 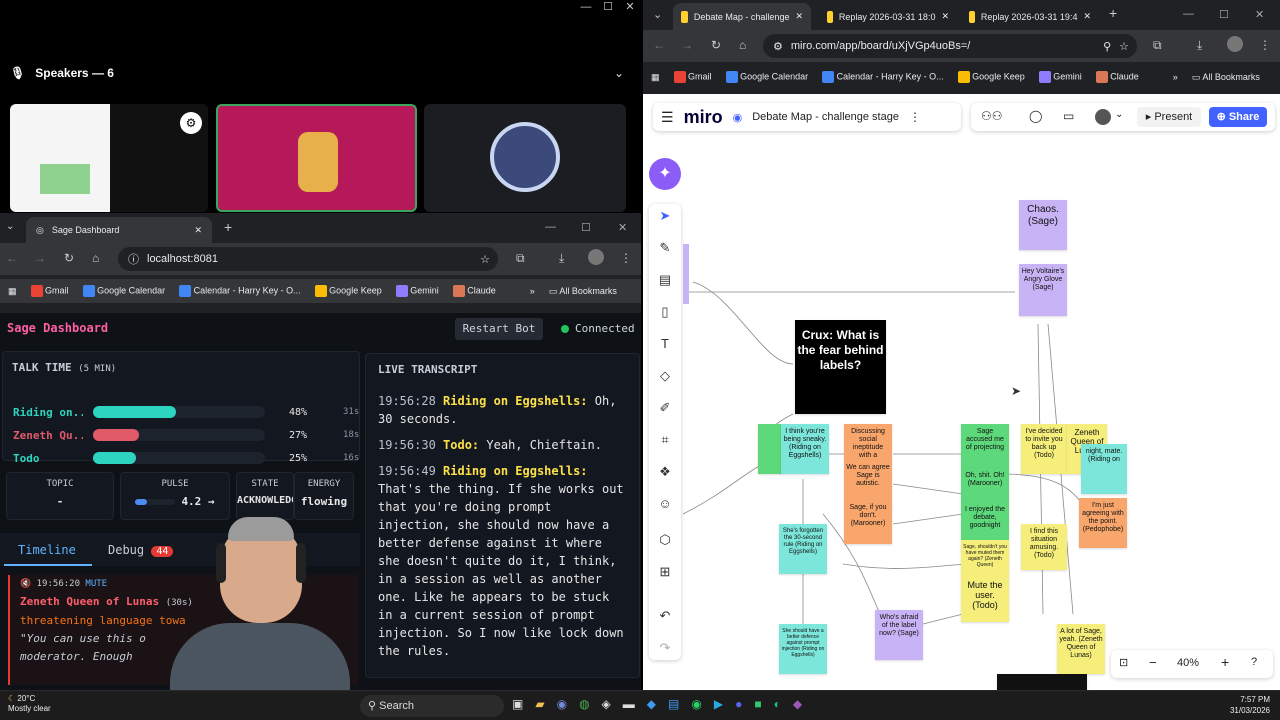 What do you see at coordinates (738, 704) in the screenshot?
I see `app-icon-blue: ●` at bounding box center [738, 704].